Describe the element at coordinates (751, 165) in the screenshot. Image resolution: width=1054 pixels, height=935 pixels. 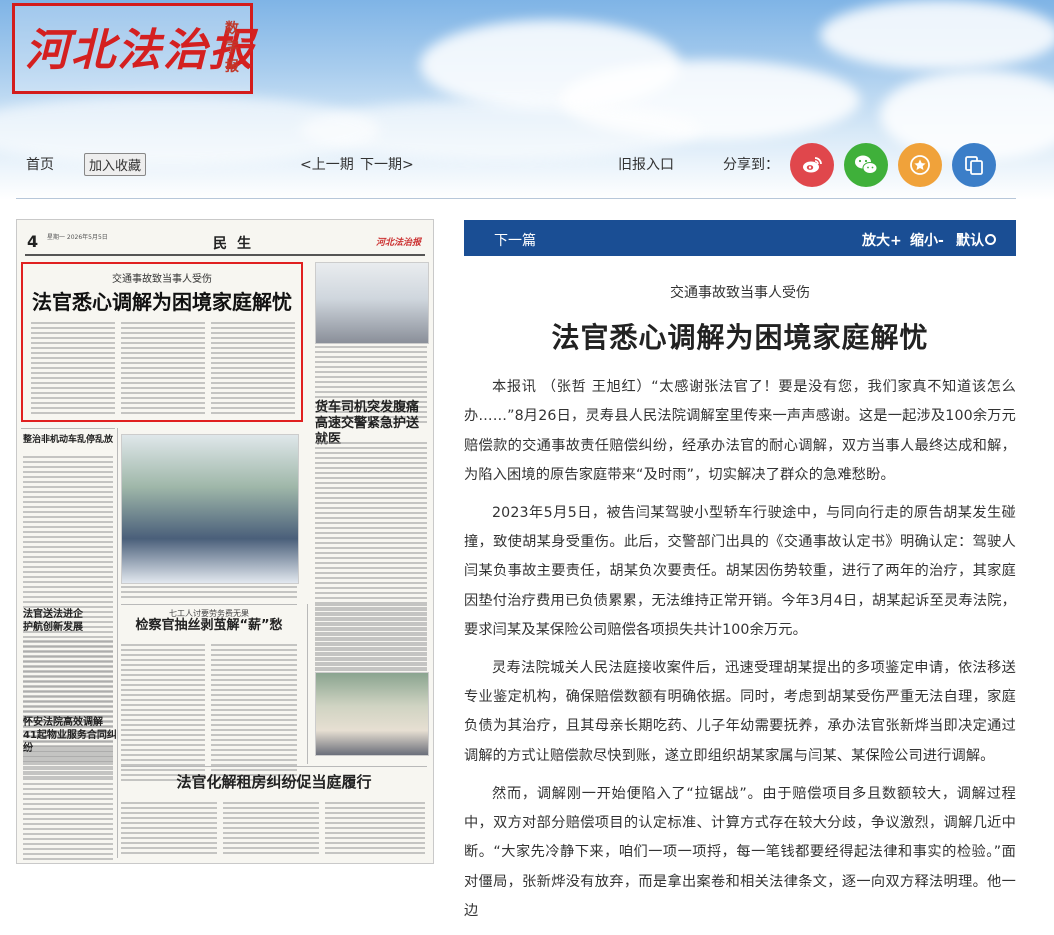
I see `share-label: 分享到：` at that location.